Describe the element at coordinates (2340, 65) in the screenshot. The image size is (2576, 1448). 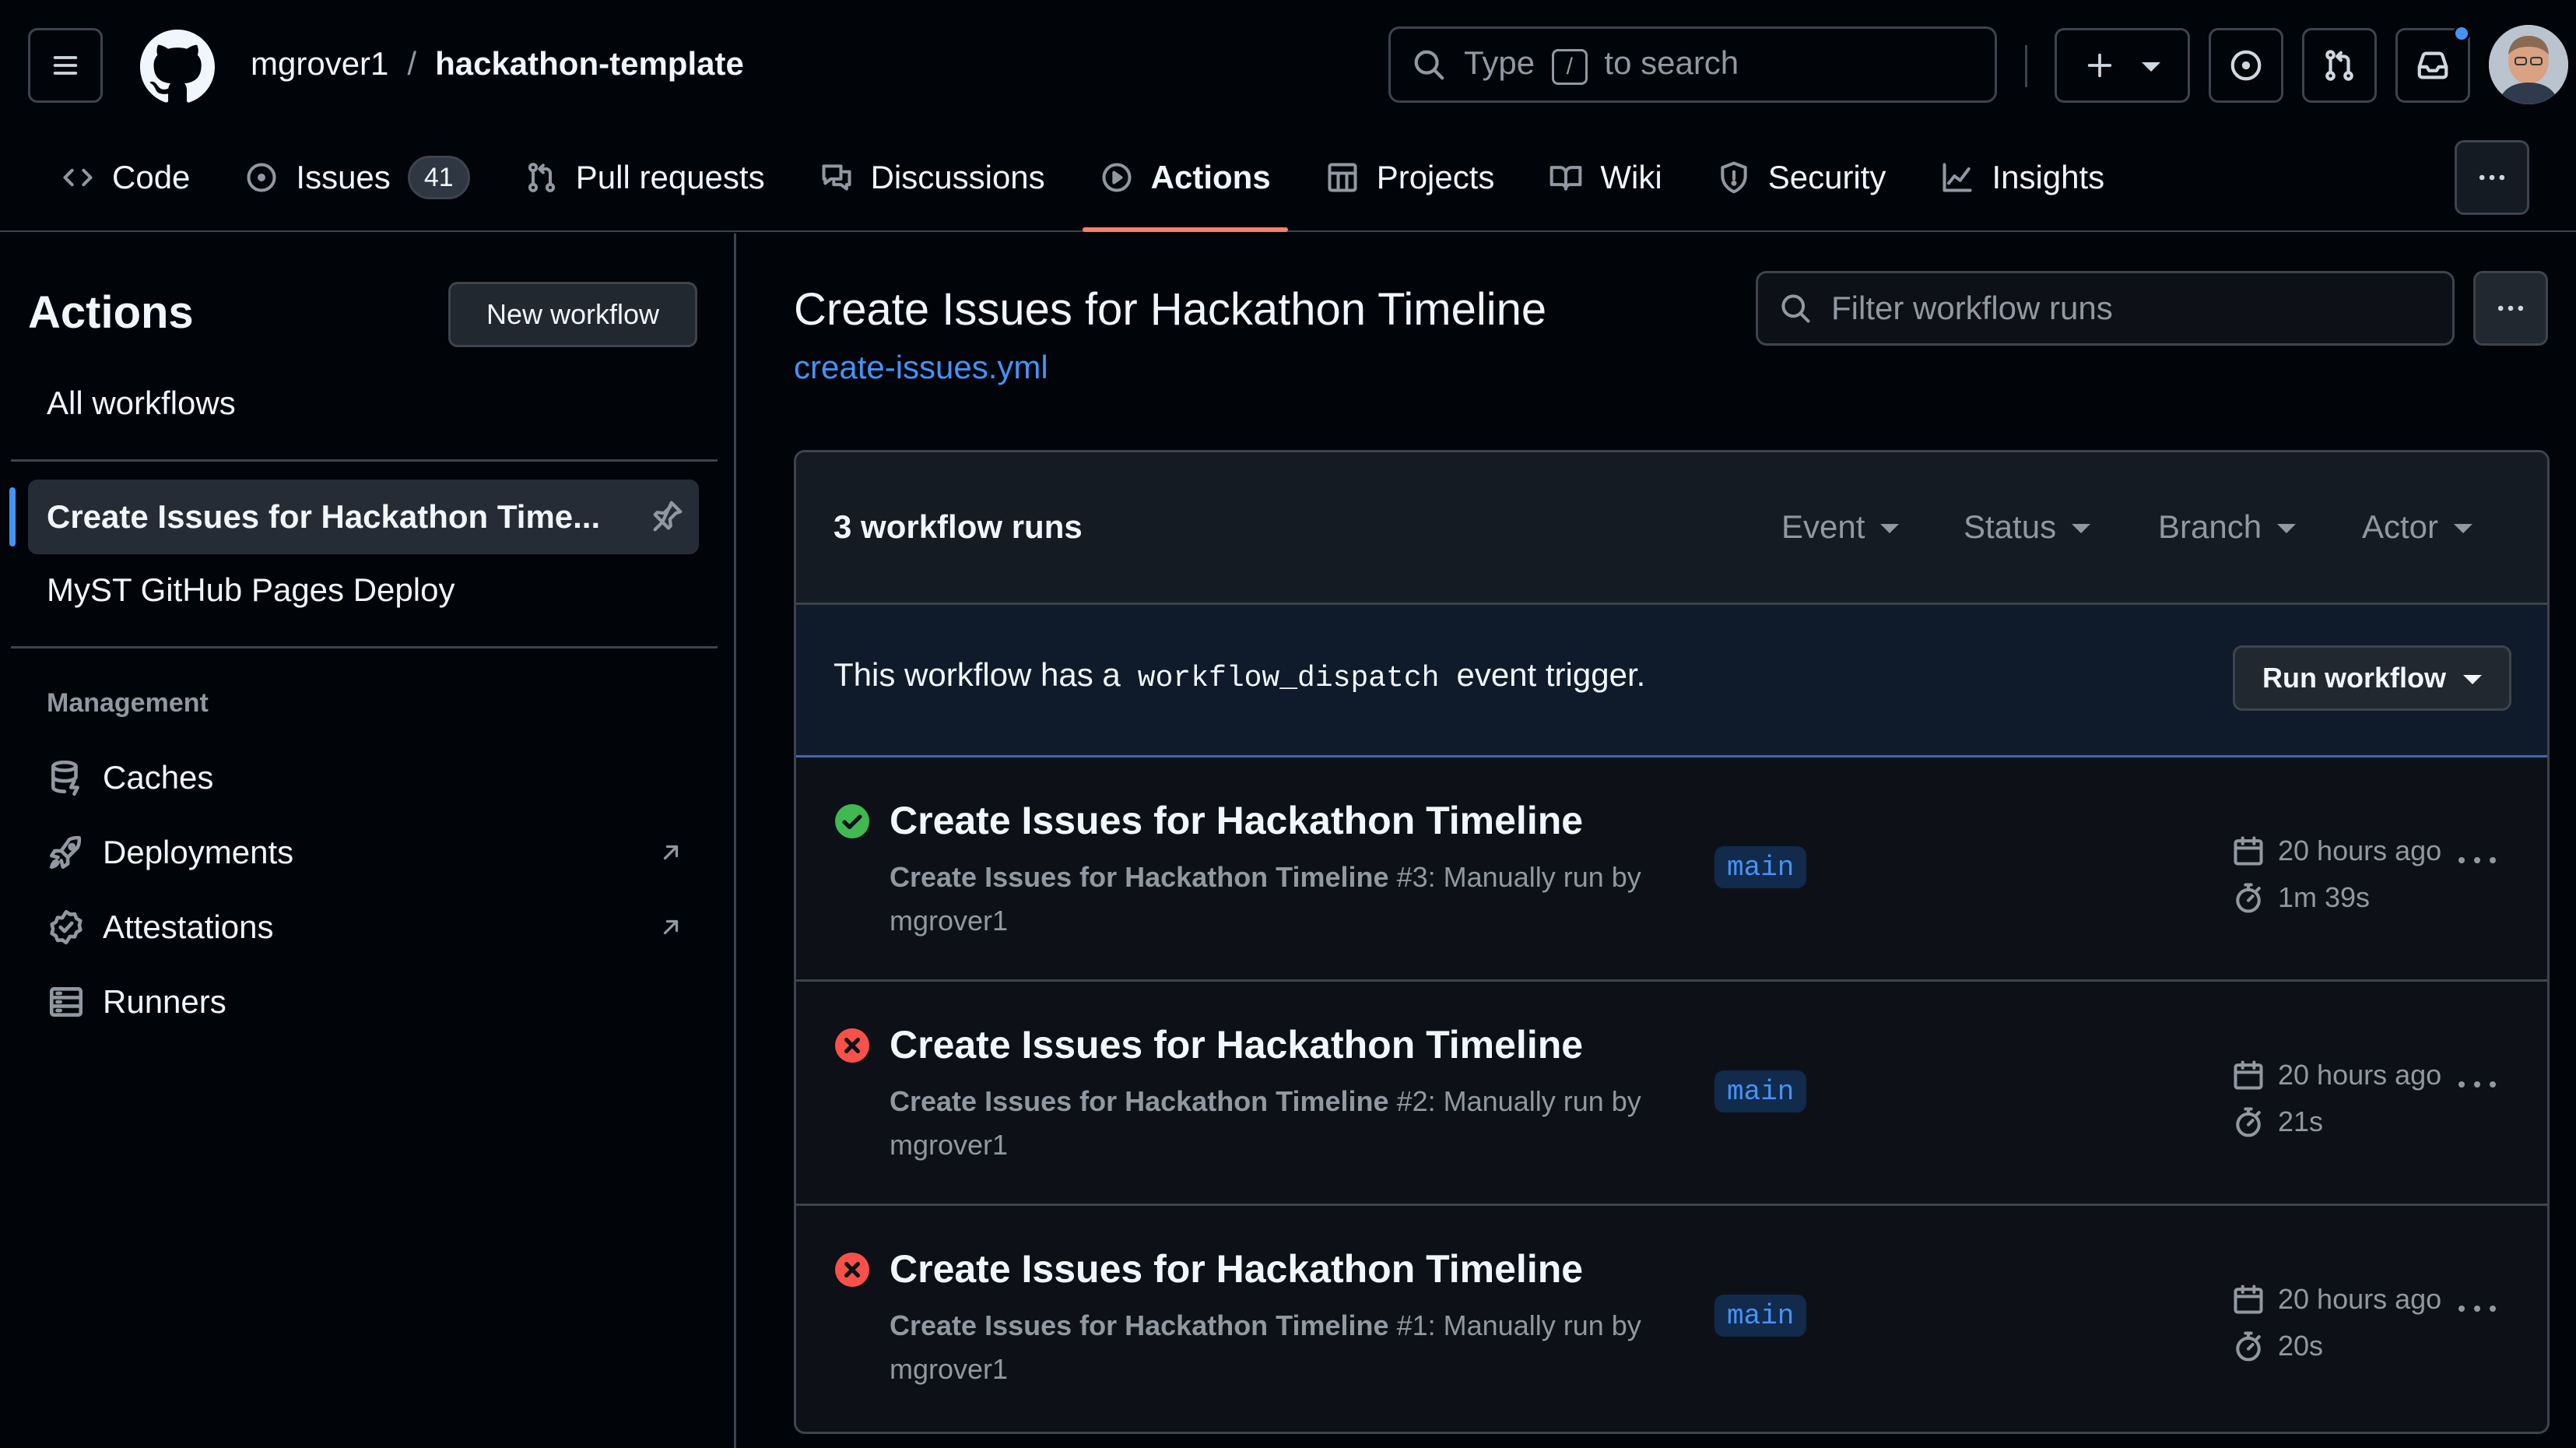
I see `your-pull-requests-button` at that location.